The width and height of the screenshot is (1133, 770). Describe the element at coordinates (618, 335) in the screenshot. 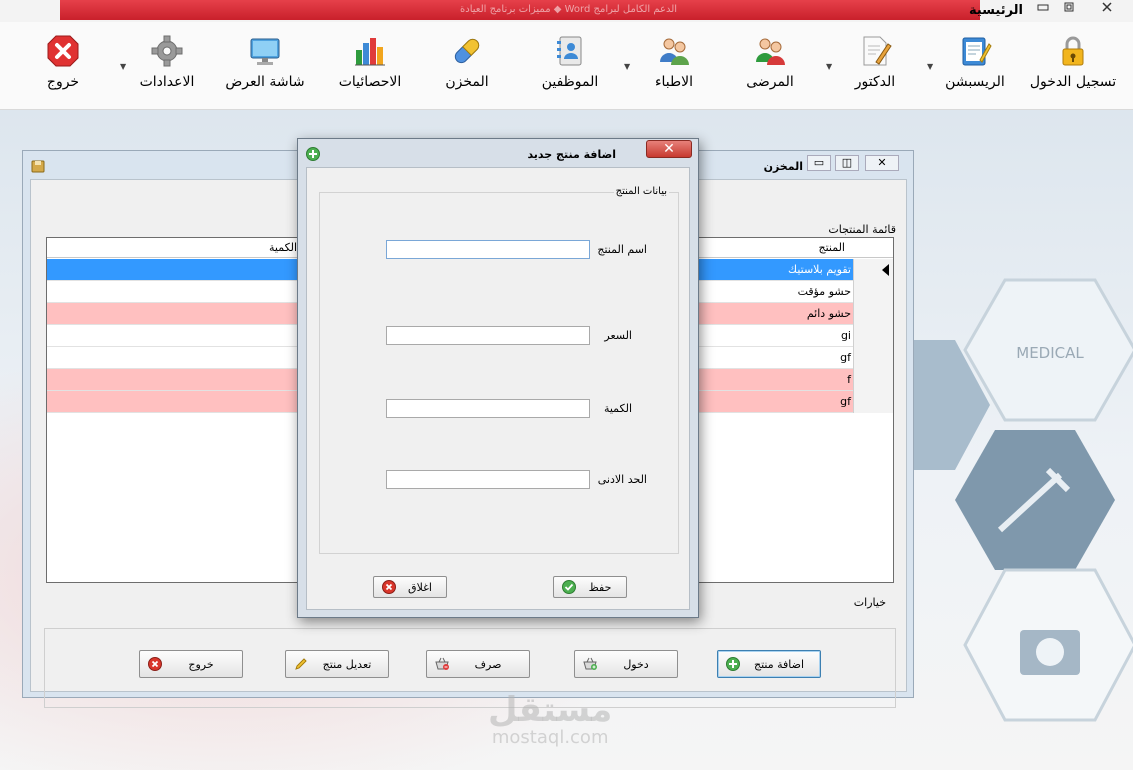

I see `price-label: السعر` at that location.